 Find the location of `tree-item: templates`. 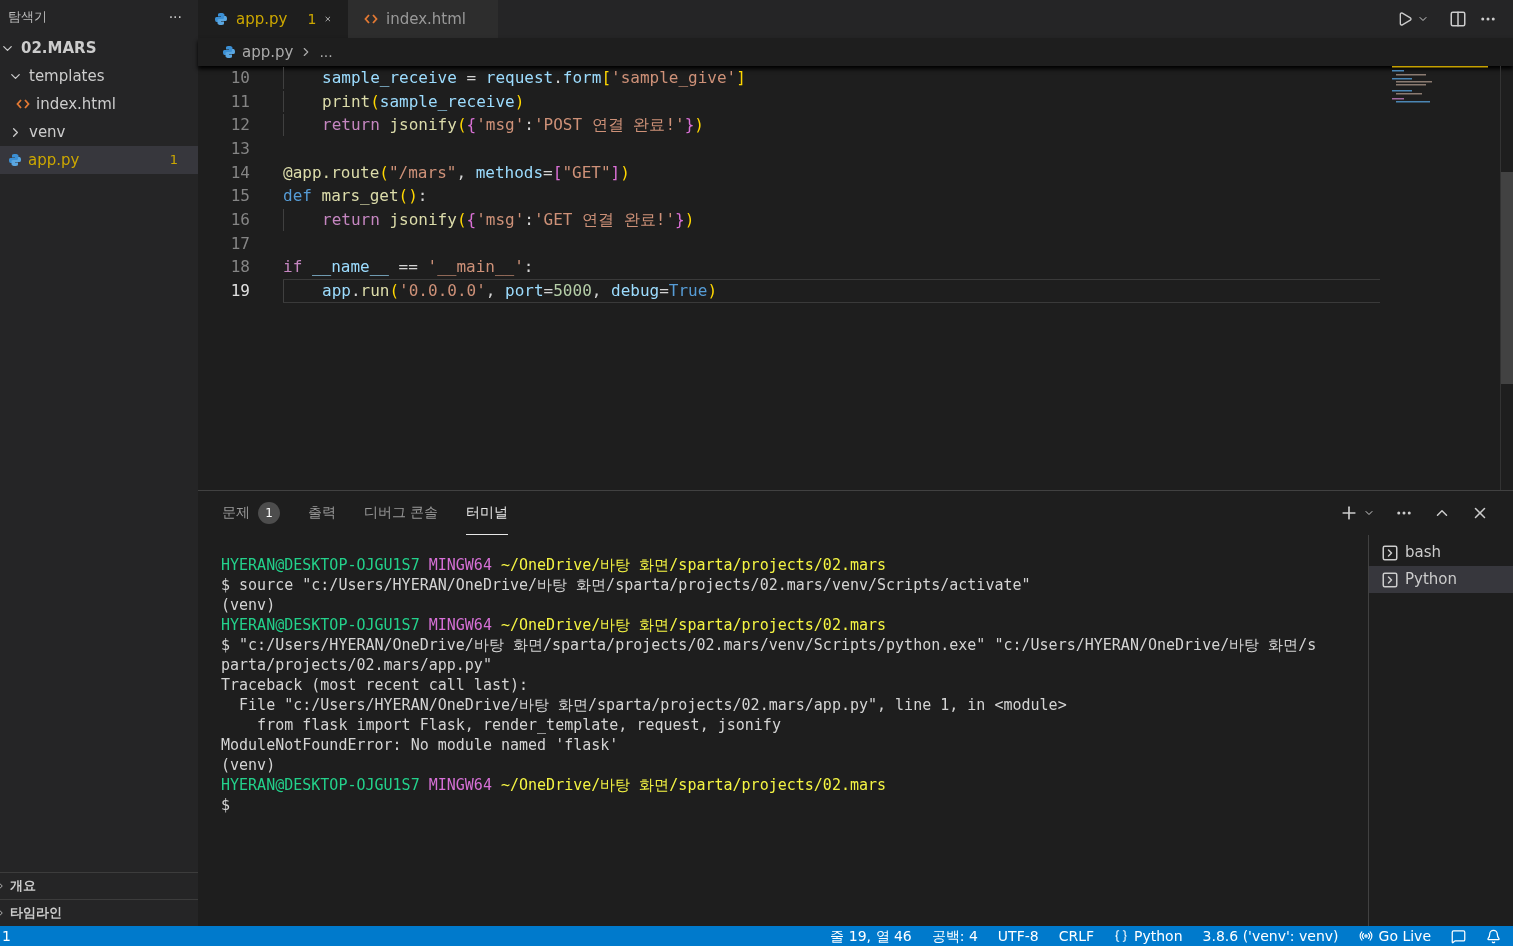

tree-item: templates is located at coordinates (99, 76).